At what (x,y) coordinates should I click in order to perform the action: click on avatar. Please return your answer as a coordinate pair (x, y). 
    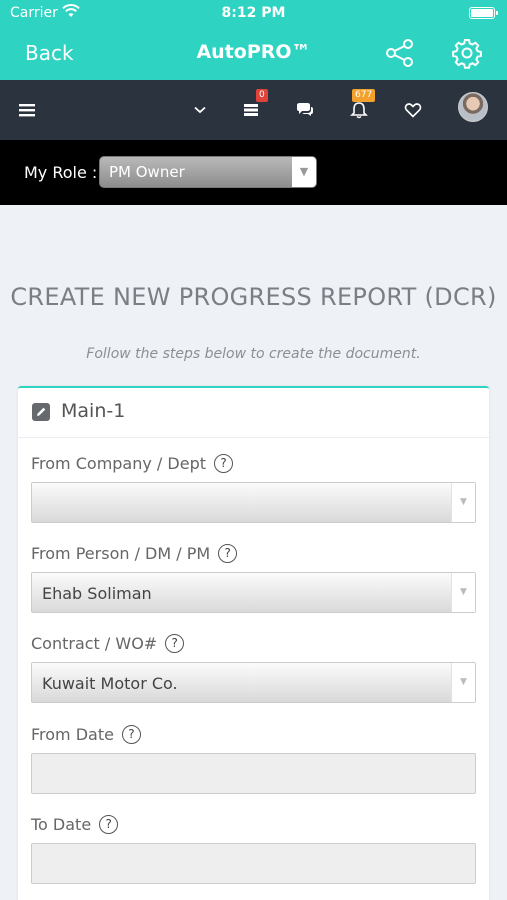
    Looking at the image, I should click on (473, 107).